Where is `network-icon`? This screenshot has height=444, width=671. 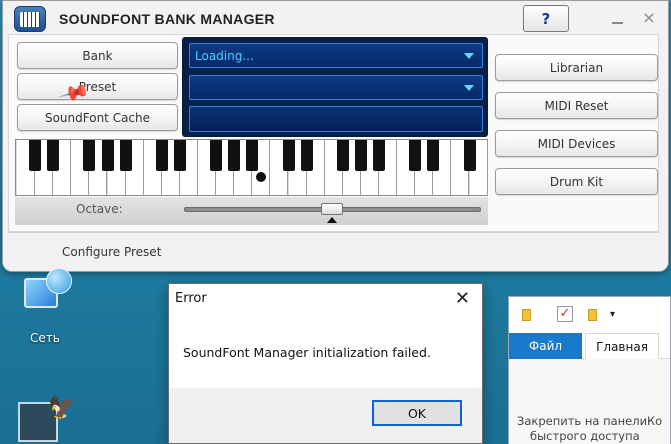
network-icon is located at coordinates (47, 294).